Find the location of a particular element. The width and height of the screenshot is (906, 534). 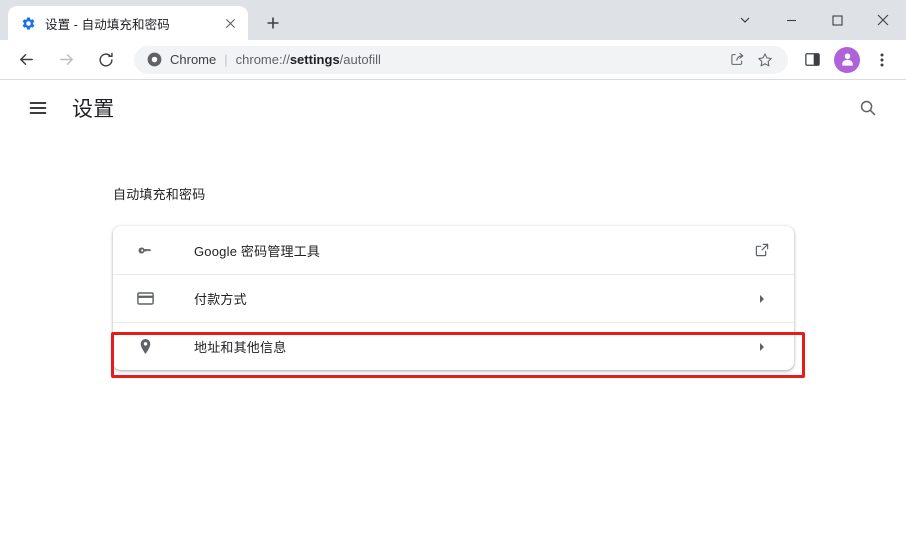

key-icon is located at coordinates (145, 250).